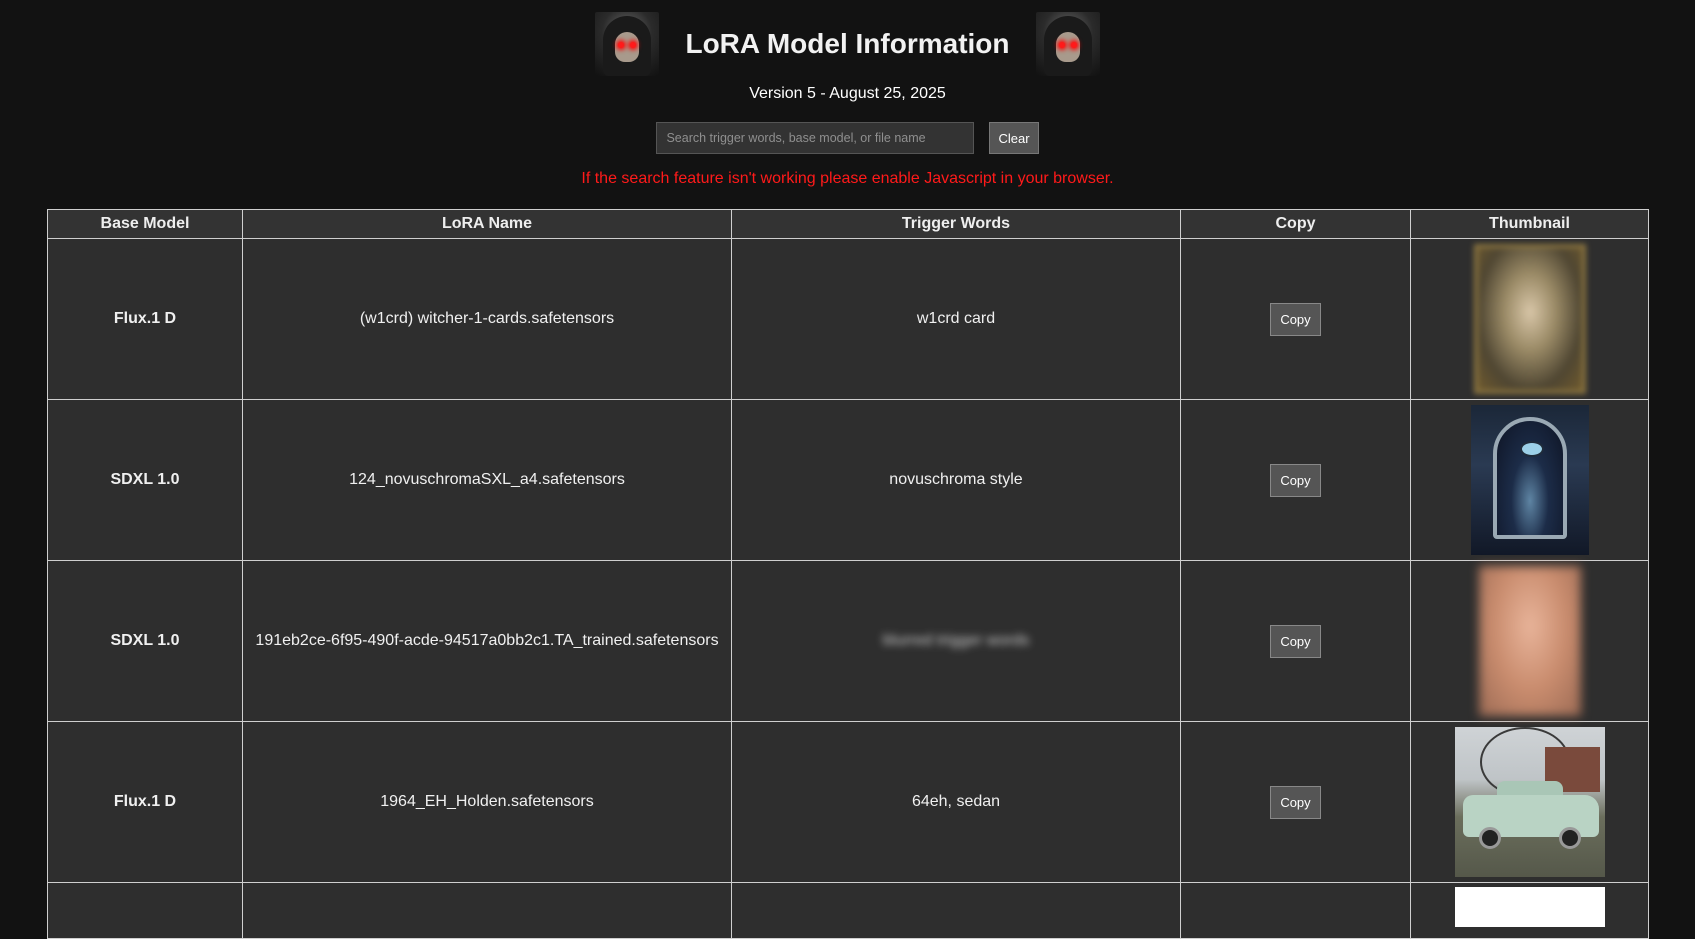  Describe the element at coordinates (487, 319) in the screenshot. I see `lora-name-cell: (w1crd) witcher-1-cards.safetensors` at that location.